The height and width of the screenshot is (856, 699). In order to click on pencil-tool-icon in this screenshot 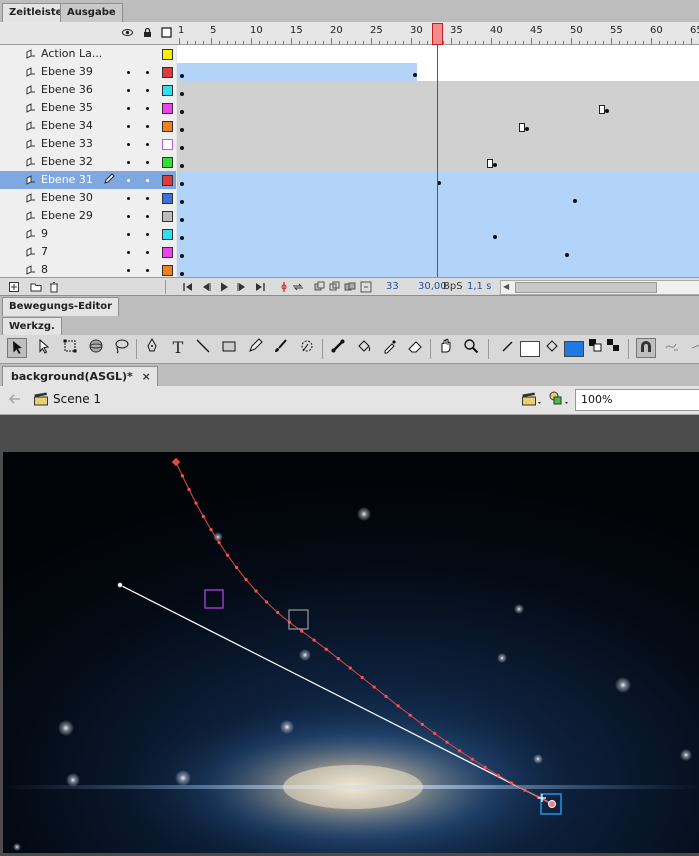, I will do `click(255, 348)`.